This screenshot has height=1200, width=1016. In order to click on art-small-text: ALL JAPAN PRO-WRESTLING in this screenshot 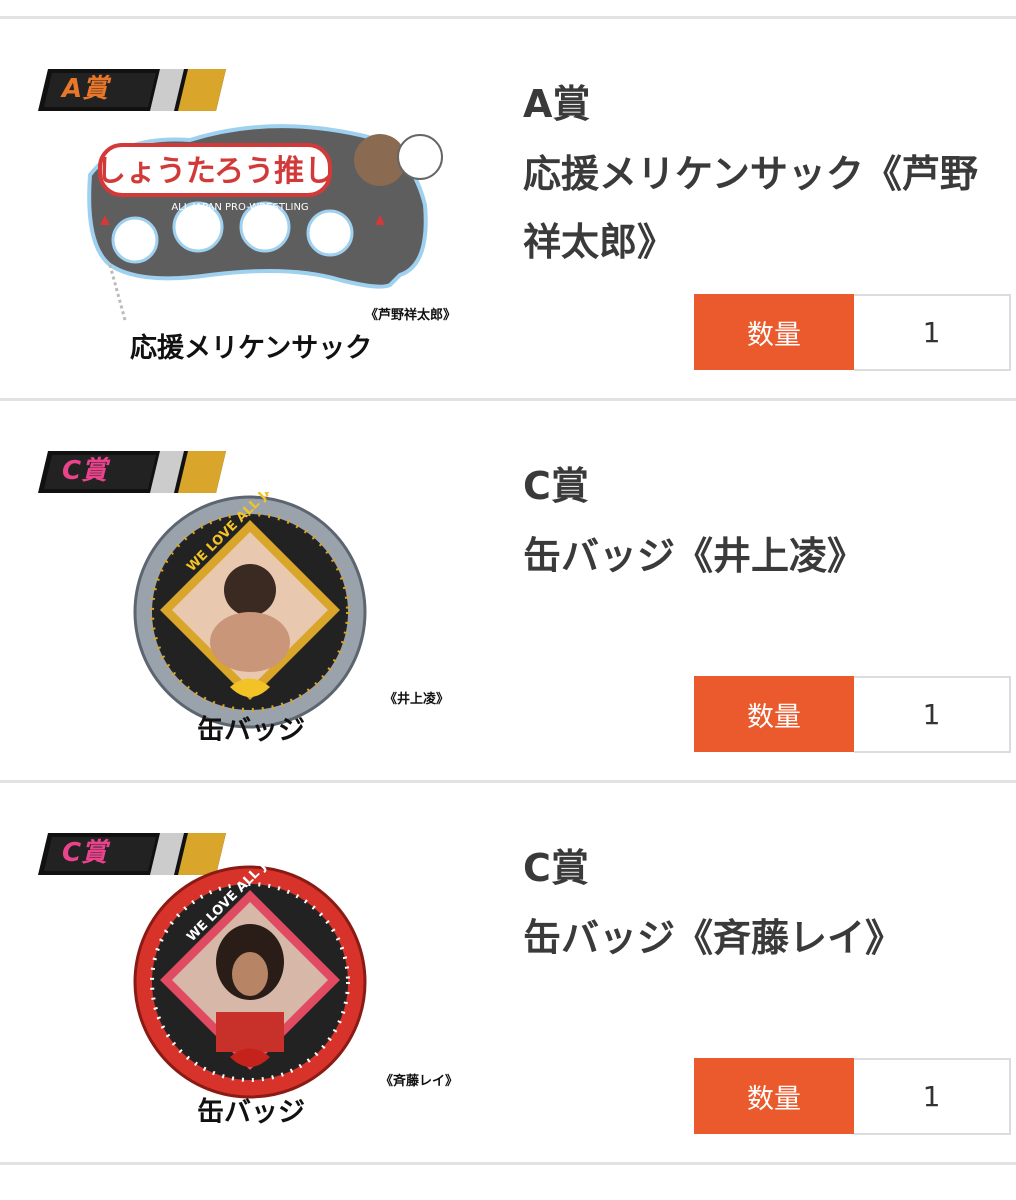, I will do `click(239, 207)`.